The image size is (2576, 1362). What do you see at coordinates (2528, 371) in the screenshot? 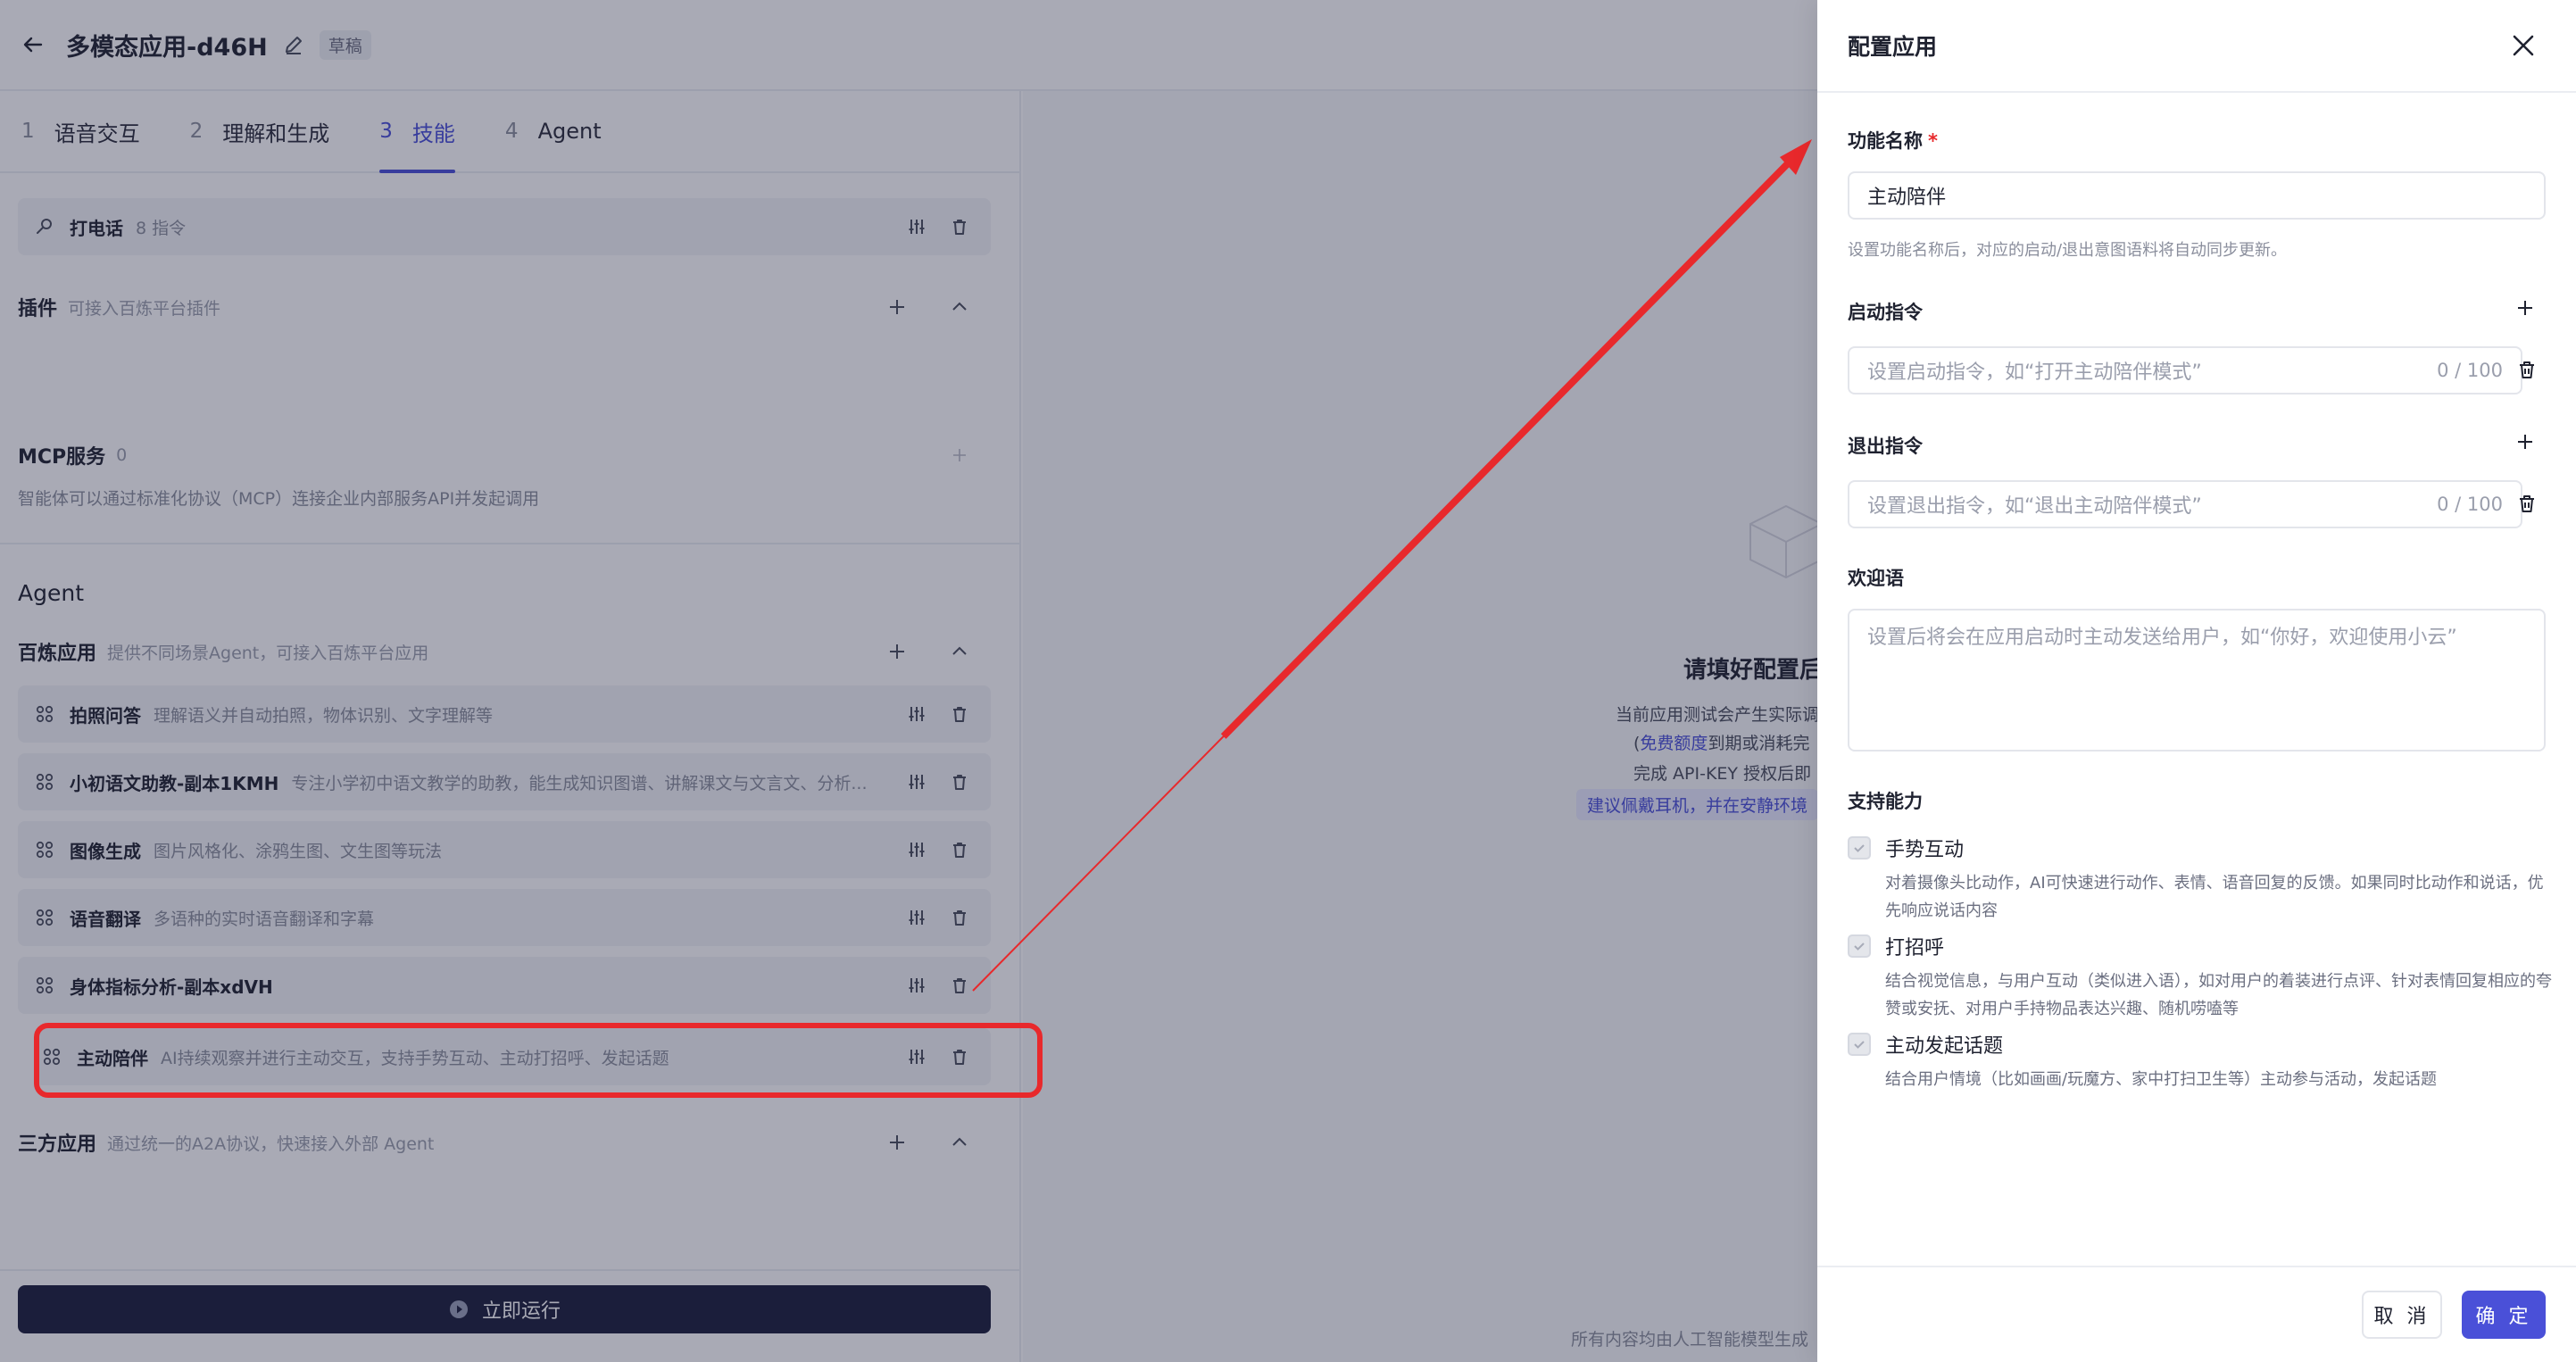
I see `delete-start-command-trash-icon` at bounding box center [2528, 371].